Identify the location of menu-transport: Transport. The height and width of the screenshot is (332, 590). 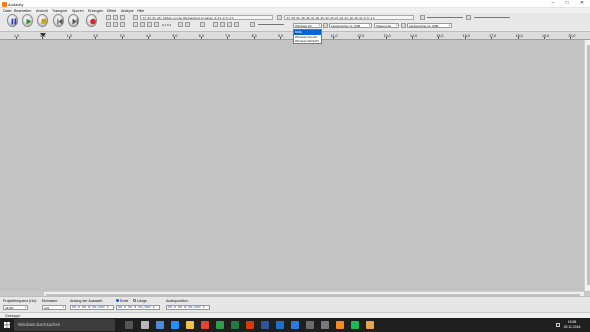
(59, 11).